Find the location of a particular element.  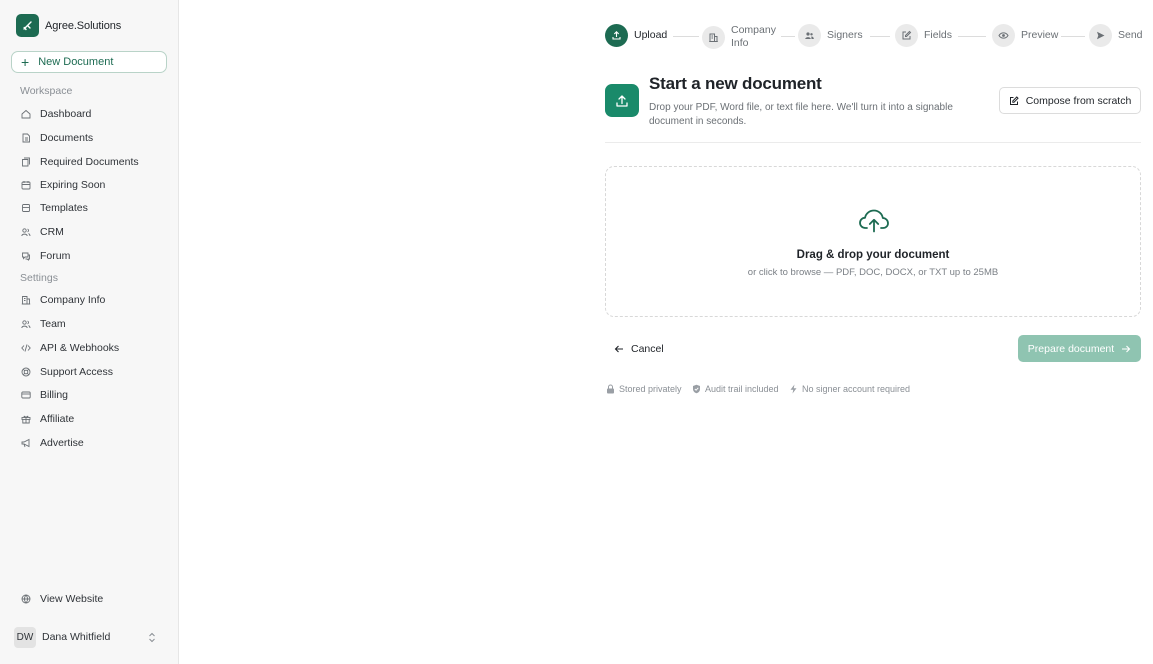

compose-button-label: Compose from scratch is located at coordinates (1078, 100).